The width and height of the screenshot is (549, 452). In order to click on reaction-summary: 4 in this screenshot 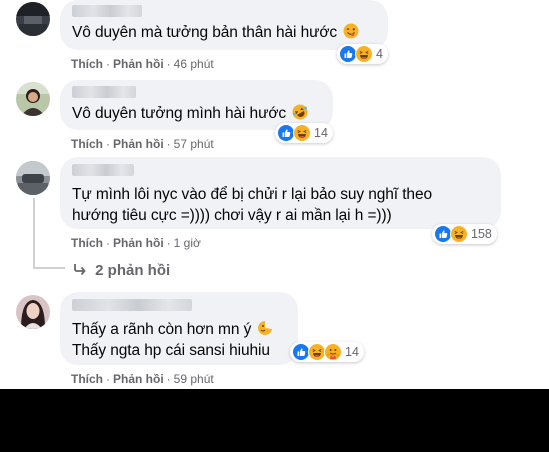, I will do `click(362, 54)`.